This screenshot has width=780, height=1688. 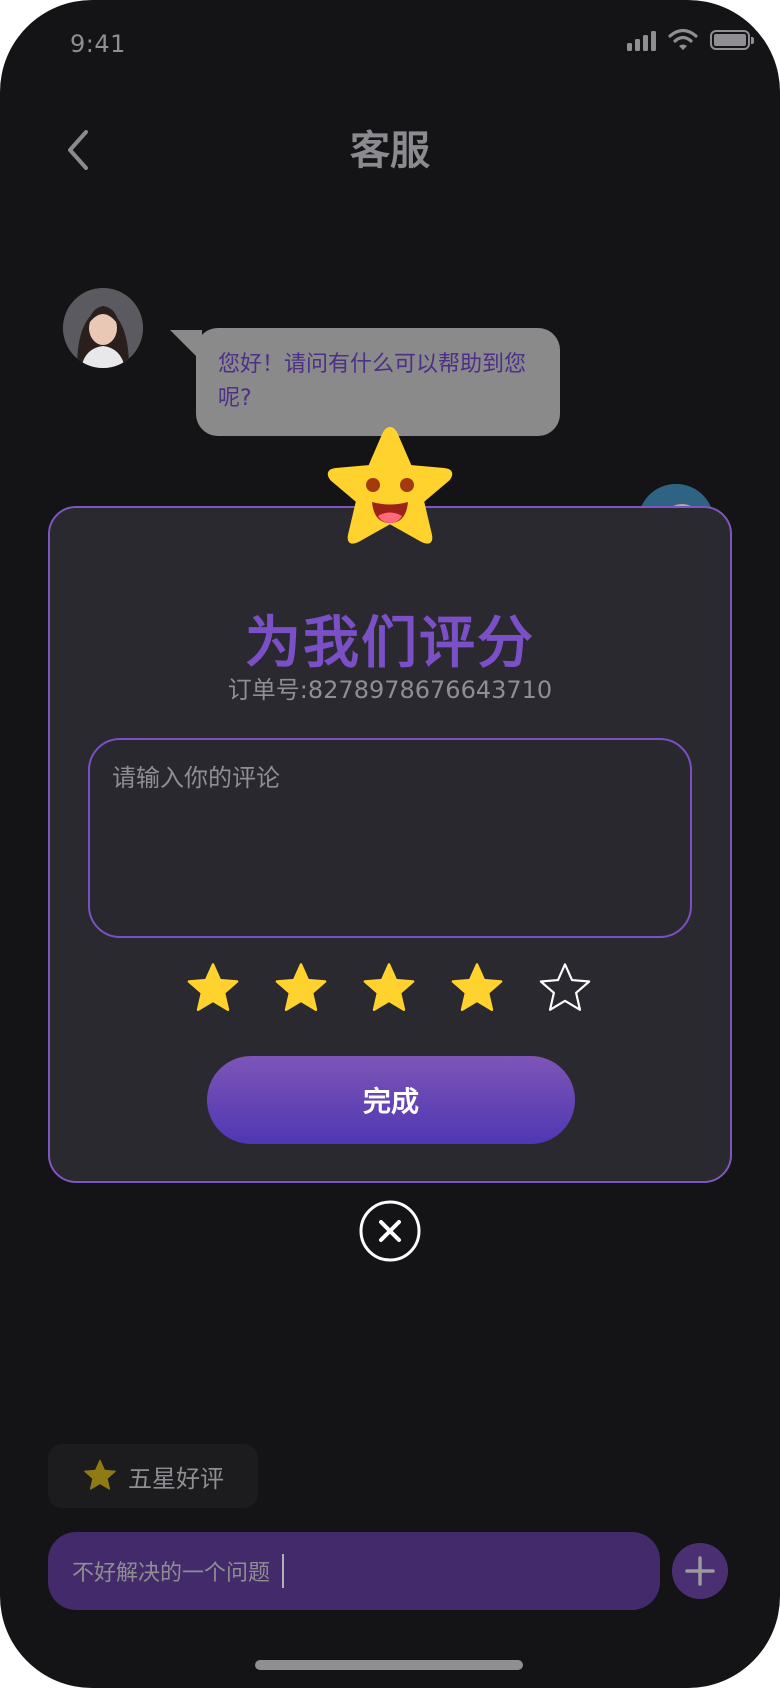 What do you see at coordinates (390, 151) in the screenshot?
I see `page-title: 客服` at bounding box center [390, 151].